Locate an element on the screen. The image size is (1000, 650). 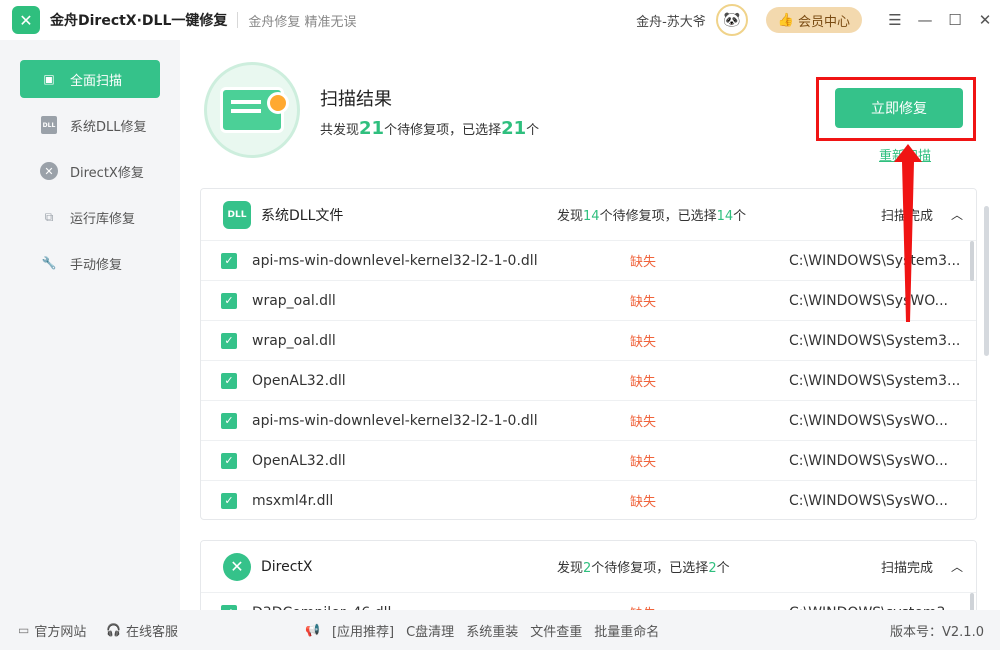
avatar: 🐼 is located at coordinates (731, 20).